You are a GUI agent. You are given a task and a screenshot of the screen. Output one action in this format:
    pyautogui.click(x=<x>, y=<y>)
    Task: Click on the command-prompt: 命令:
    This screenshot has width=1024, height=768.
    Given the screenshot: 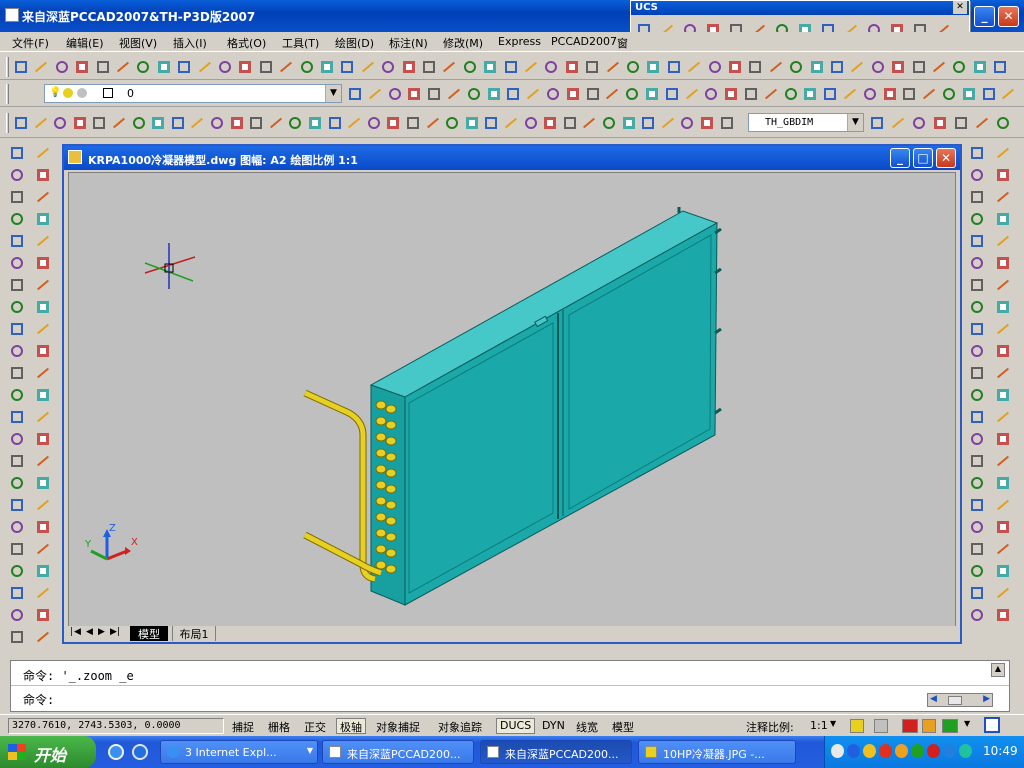 What is the action you would take?
    pyautogui.click(x=38, y=699)
    